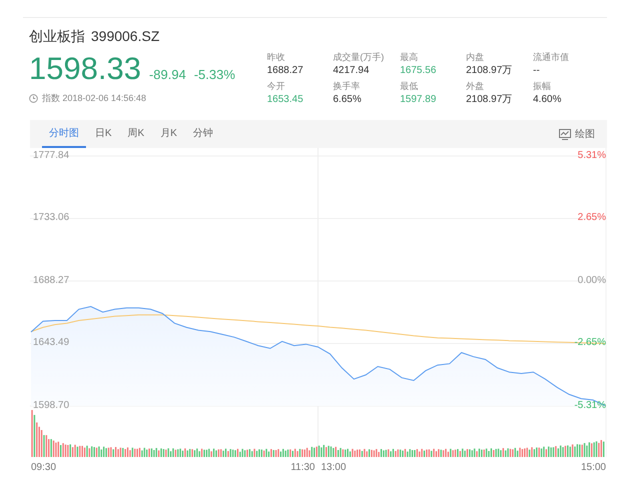 This screenshot has width=635, height=496. Describe the element at coordinates (333, 467) in the screenshot. I see `time-axis-label: 13:00` at that location.